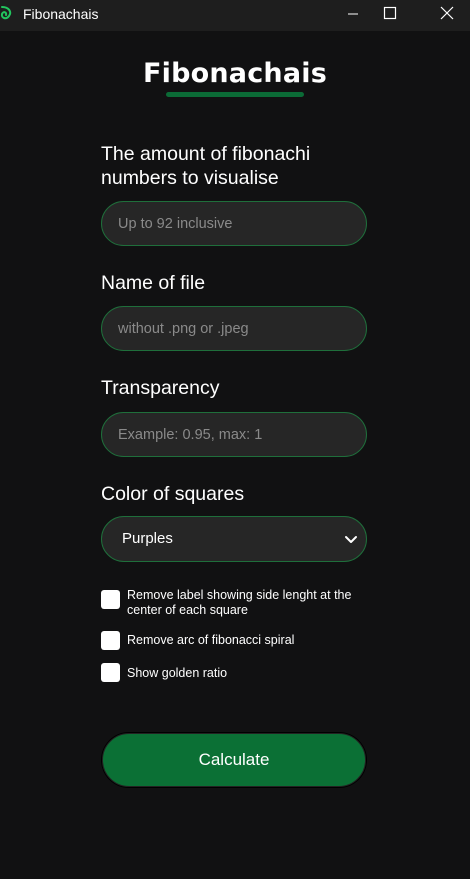  What do you see at coordinates (234, 223) in the screenshot?
I see `amount-input` at bounding box center [234, 223].